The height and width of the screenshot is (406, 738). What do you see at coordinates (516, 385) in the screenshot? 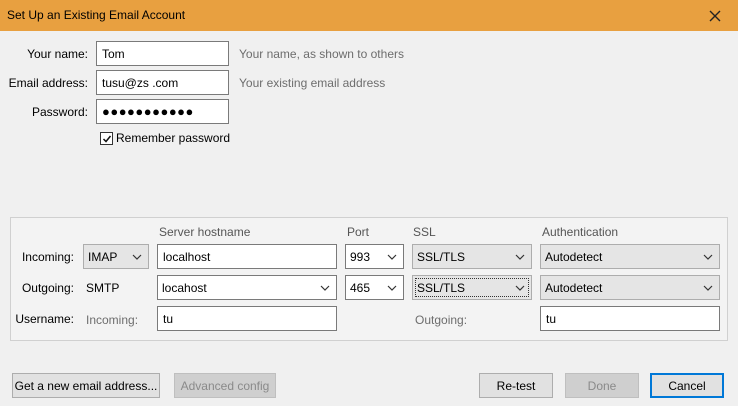
I see `retest-button: Re-test` at bounding box center [516, 385].